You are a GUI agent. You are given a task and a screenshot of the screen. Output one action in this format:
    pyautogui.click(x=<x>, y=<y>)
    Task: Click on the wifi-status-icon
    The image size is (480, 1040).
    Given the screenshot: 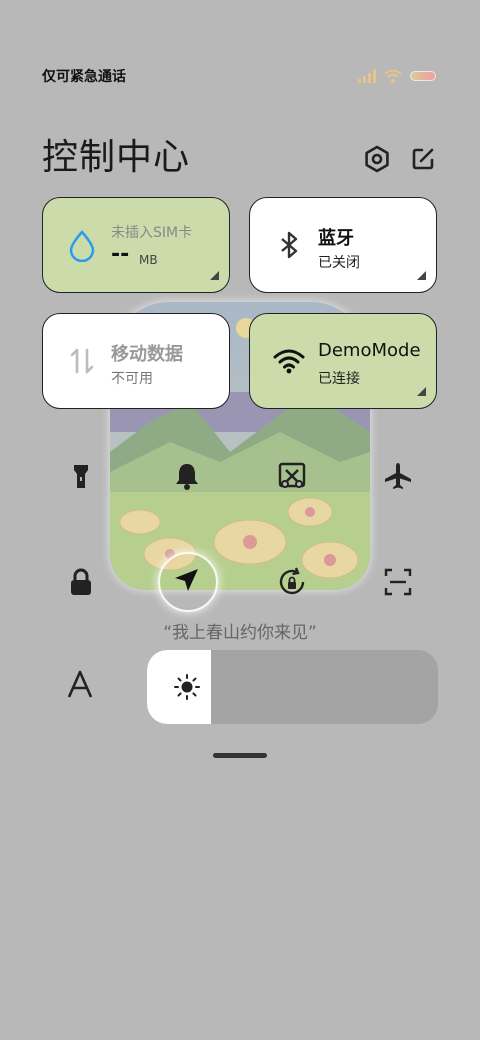 What is the action you would take?
    pyautogui.click(x=393, y=76)
    